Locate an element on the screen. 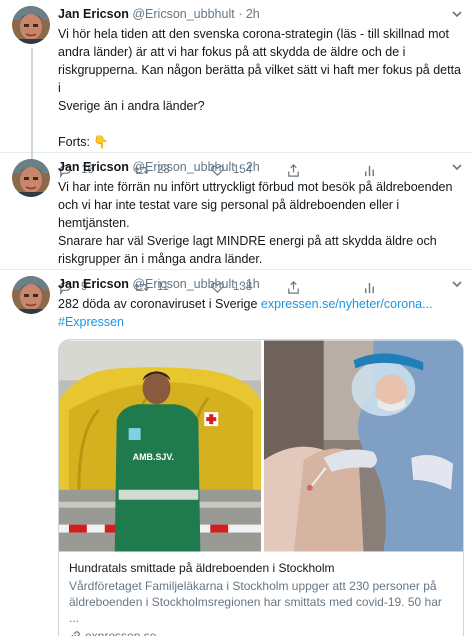 The height and width of the screenshot is (636, 473). link-icon is located at coordinates (75, 633).